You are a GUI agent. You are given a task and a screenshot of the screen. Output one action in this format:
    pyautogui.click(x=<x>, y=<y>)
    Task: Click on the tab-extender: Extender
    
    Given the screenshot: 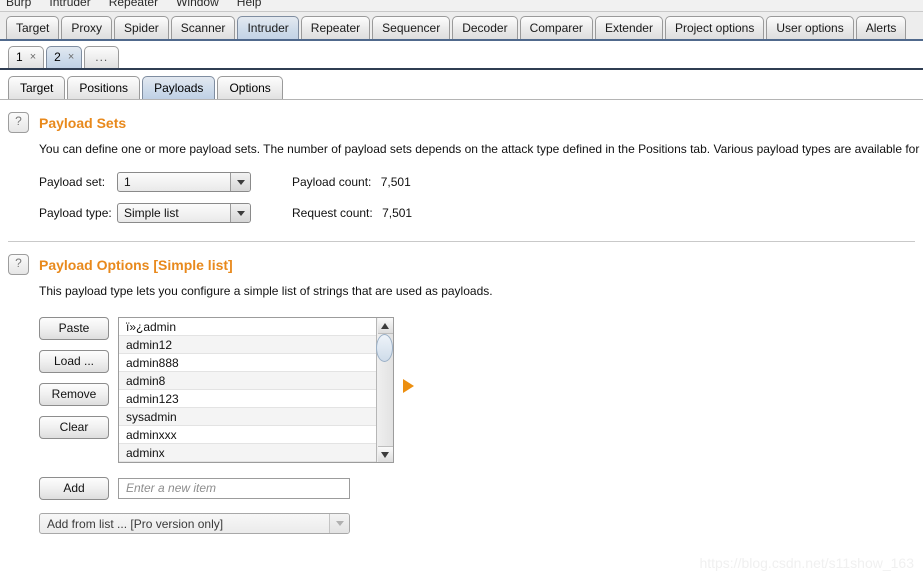 What is the action you would take?
    pyautogui.click(x=628, y=27)
    